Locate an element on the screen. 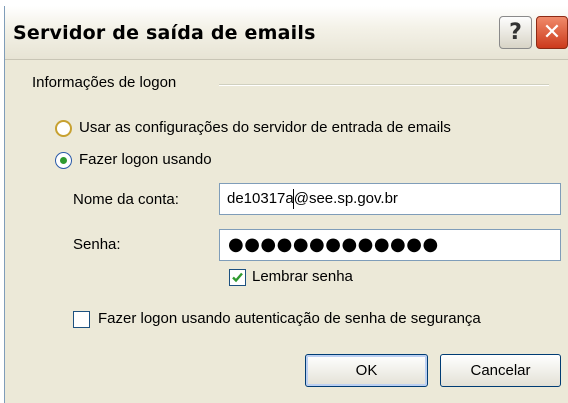 The image size is (568, 403). cancel-button: Cancelar is located at coordinates (500, 370).